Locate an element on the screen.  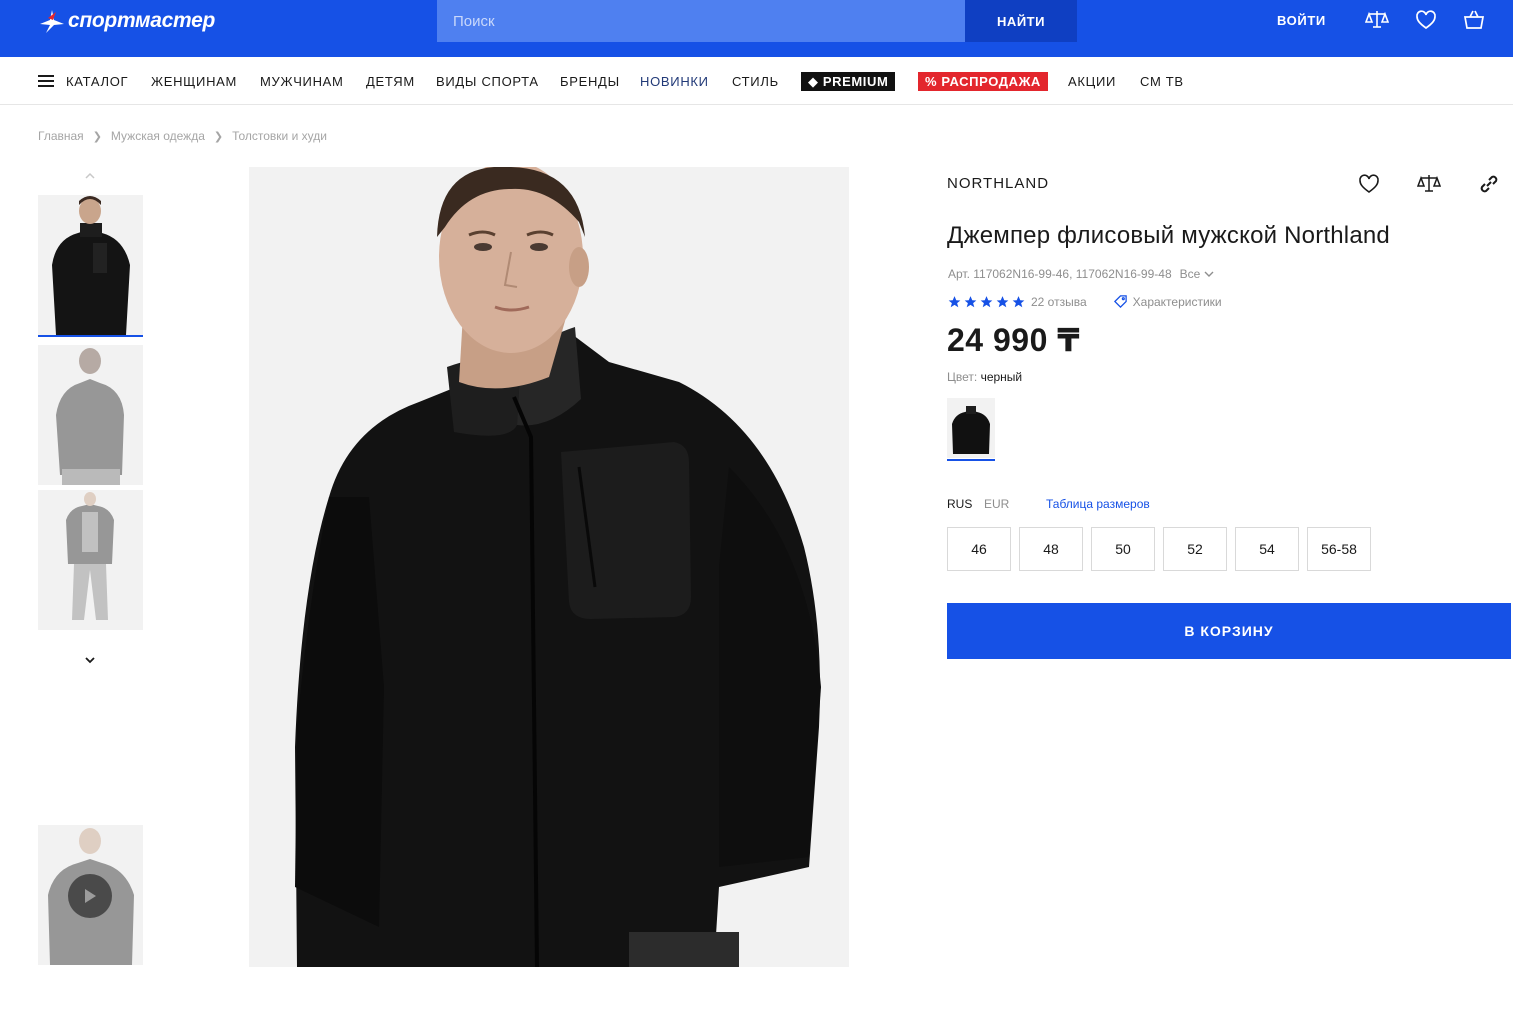
thumb-up-icon is located at coordinates (90, 175).